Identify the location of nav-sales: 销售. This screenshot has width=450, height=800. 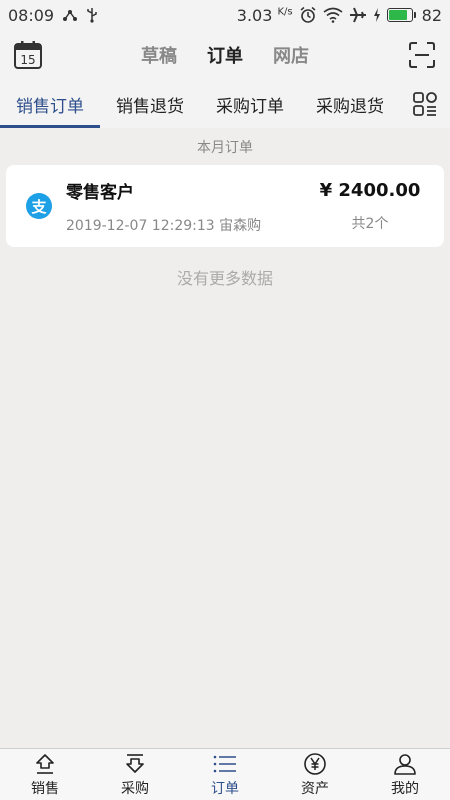
(45, 774).